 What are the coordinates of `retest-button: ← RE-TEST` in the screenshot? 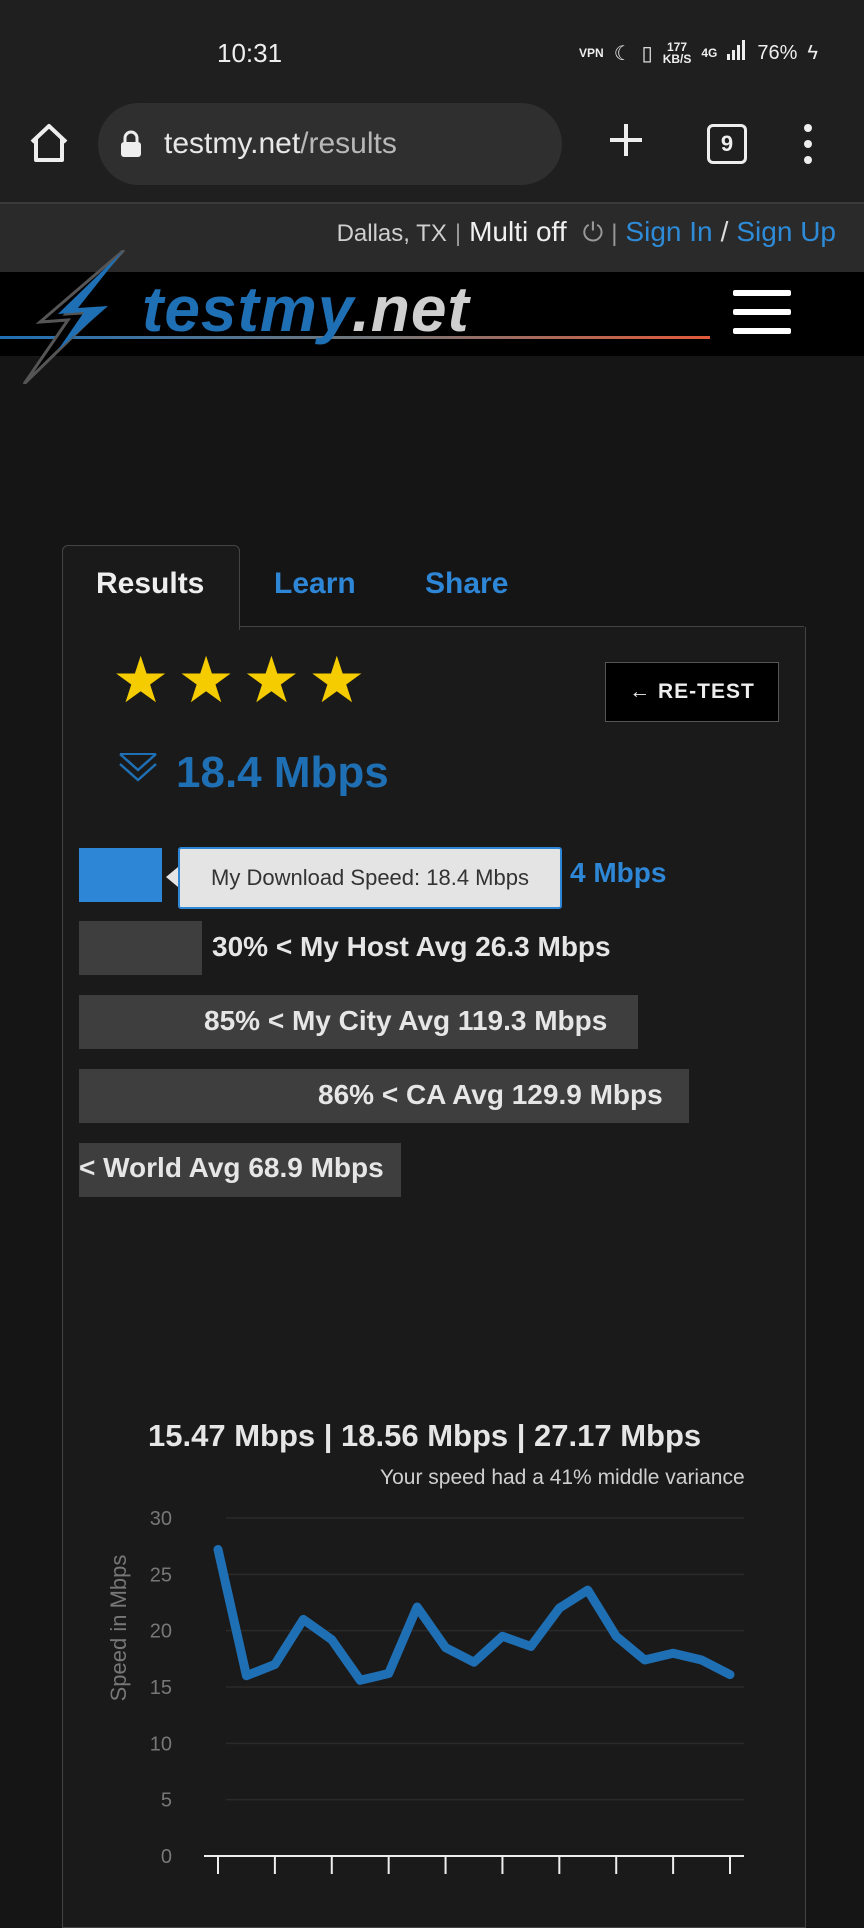 It's located at (692, 692).